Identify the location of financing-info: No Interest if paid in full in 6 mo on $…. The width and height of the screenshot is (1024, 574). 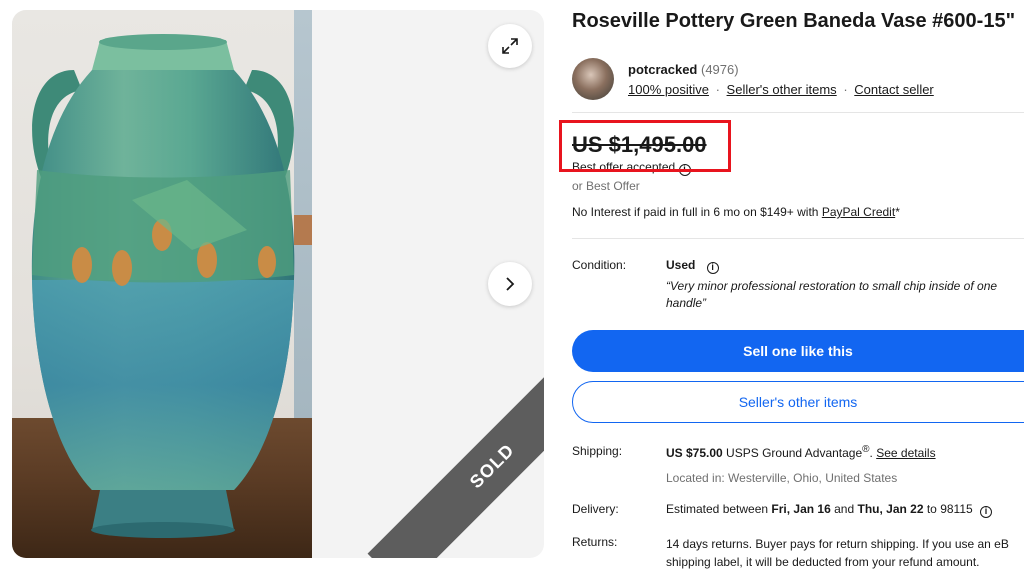
(736, 212).